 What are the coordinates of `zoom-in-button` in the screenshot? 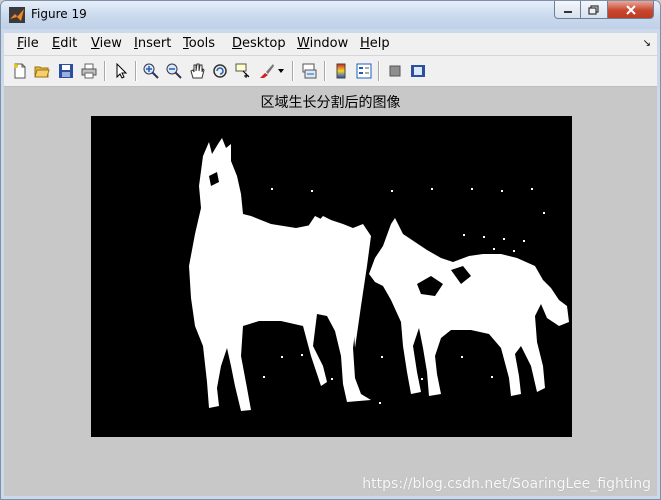 It's located at (151, 71).